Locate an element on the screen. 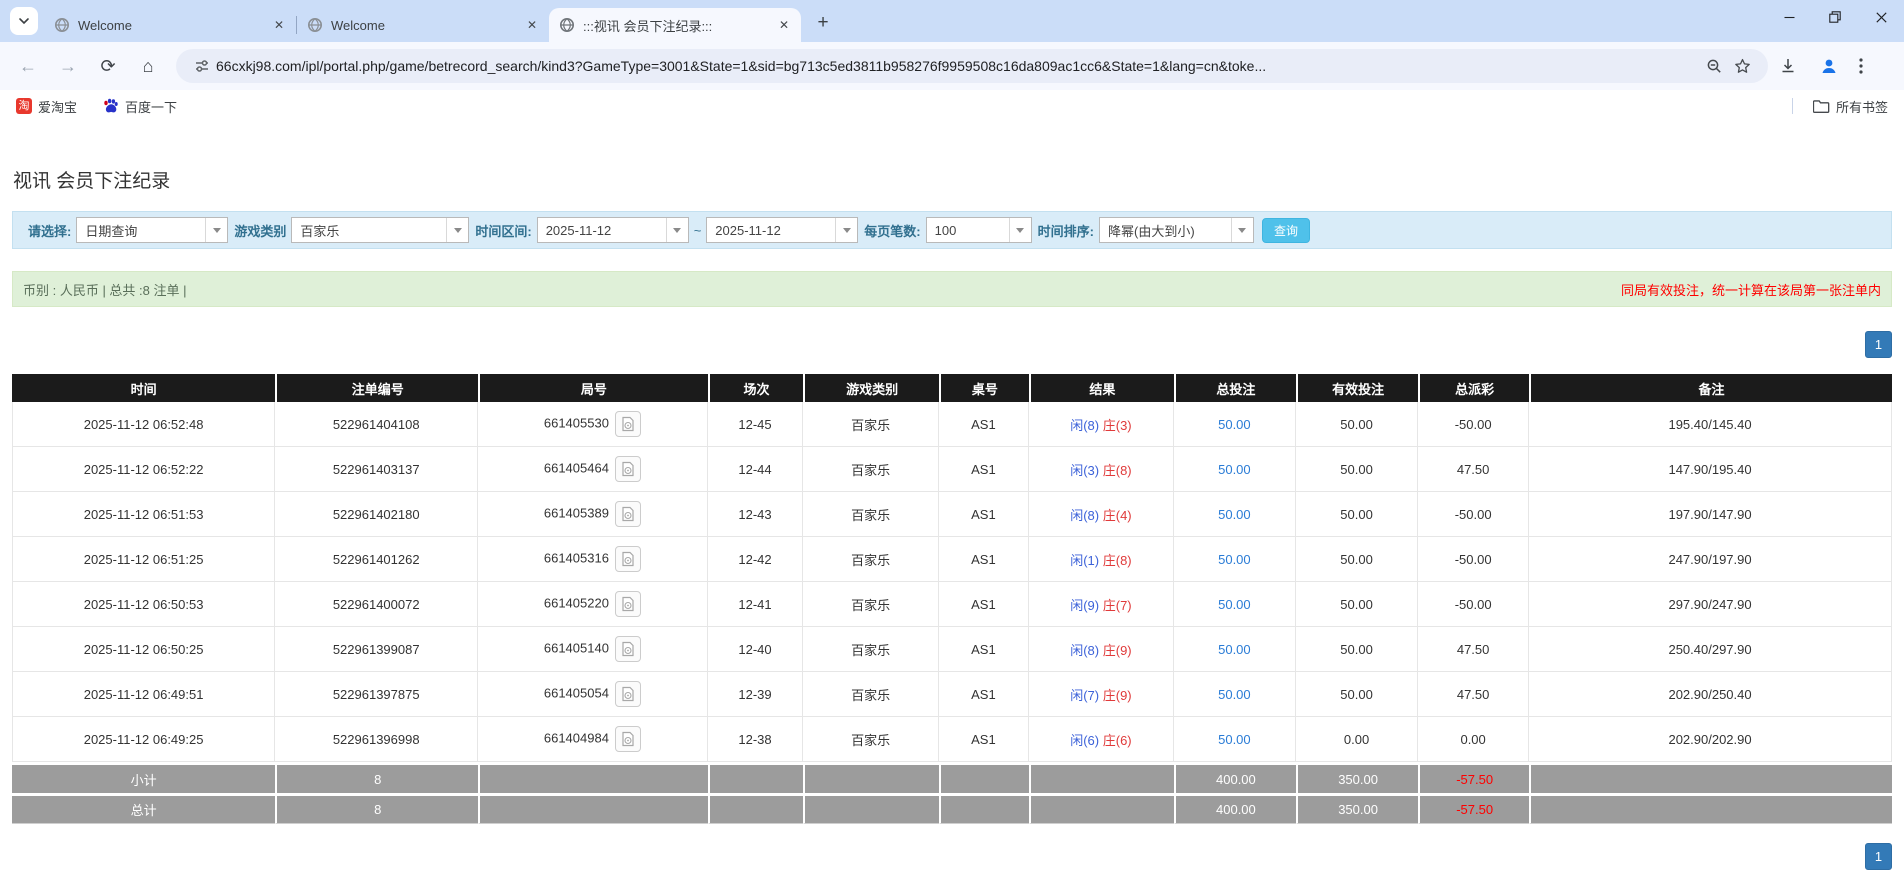 The image size is (1904, 886). video-file-icon is located at coordinates (628, 514).